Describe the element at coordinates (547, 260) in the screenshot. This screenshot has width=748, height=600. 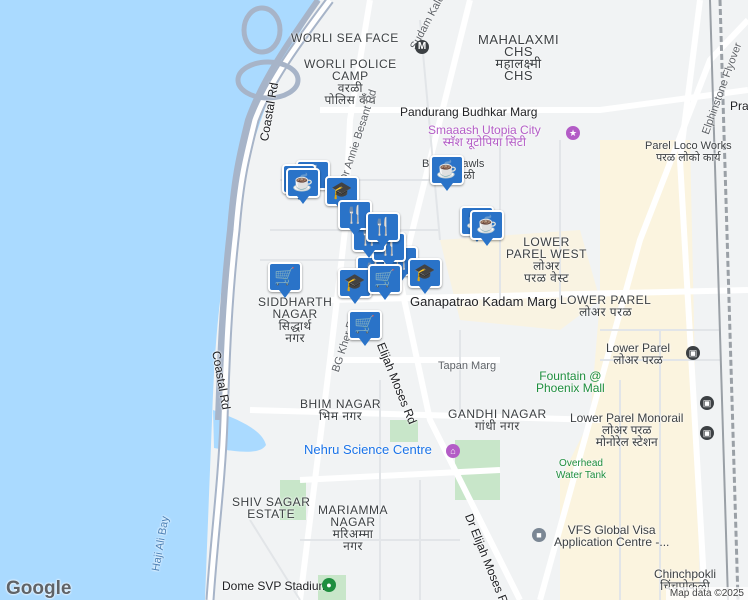
I see `label-lower-parel-west: LOWER PAREL WEST लोअर परळ वेस्ट` at that location.